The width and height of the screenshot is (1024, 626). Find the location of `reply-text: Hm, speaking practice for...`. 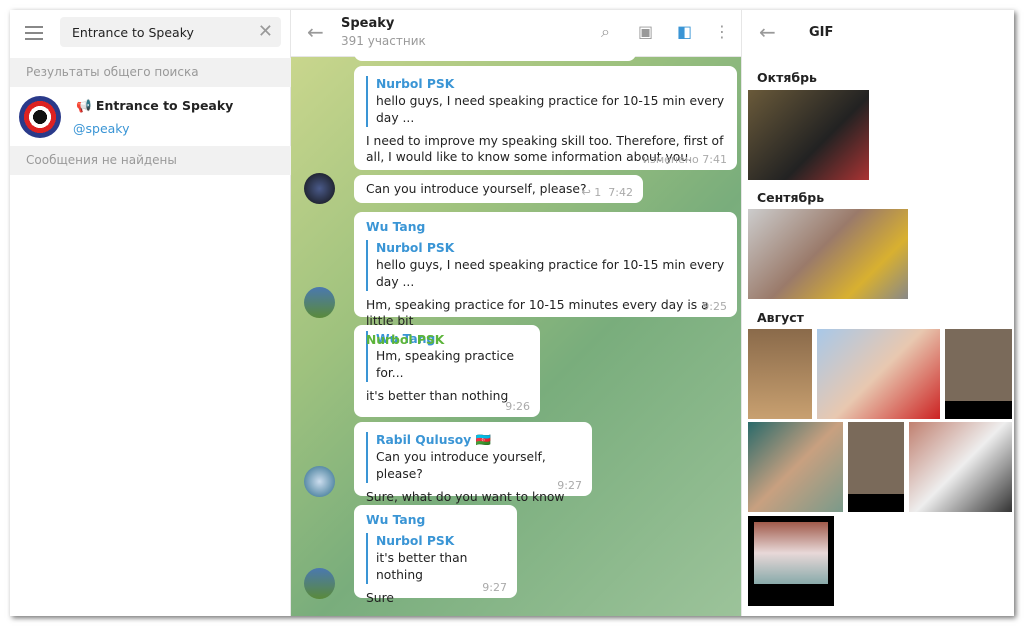

reply-text: Hm, speaking practice for... is located at coordinates (445, 364).